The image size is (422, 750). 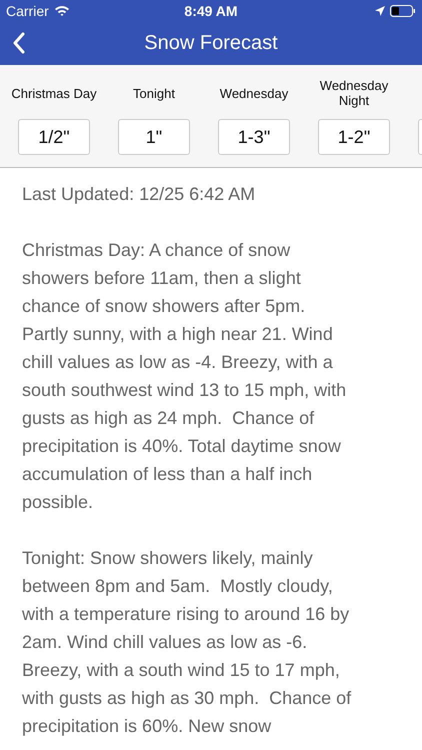 I want to click on period-label: Christmas Day, so click(x=54, y=93).